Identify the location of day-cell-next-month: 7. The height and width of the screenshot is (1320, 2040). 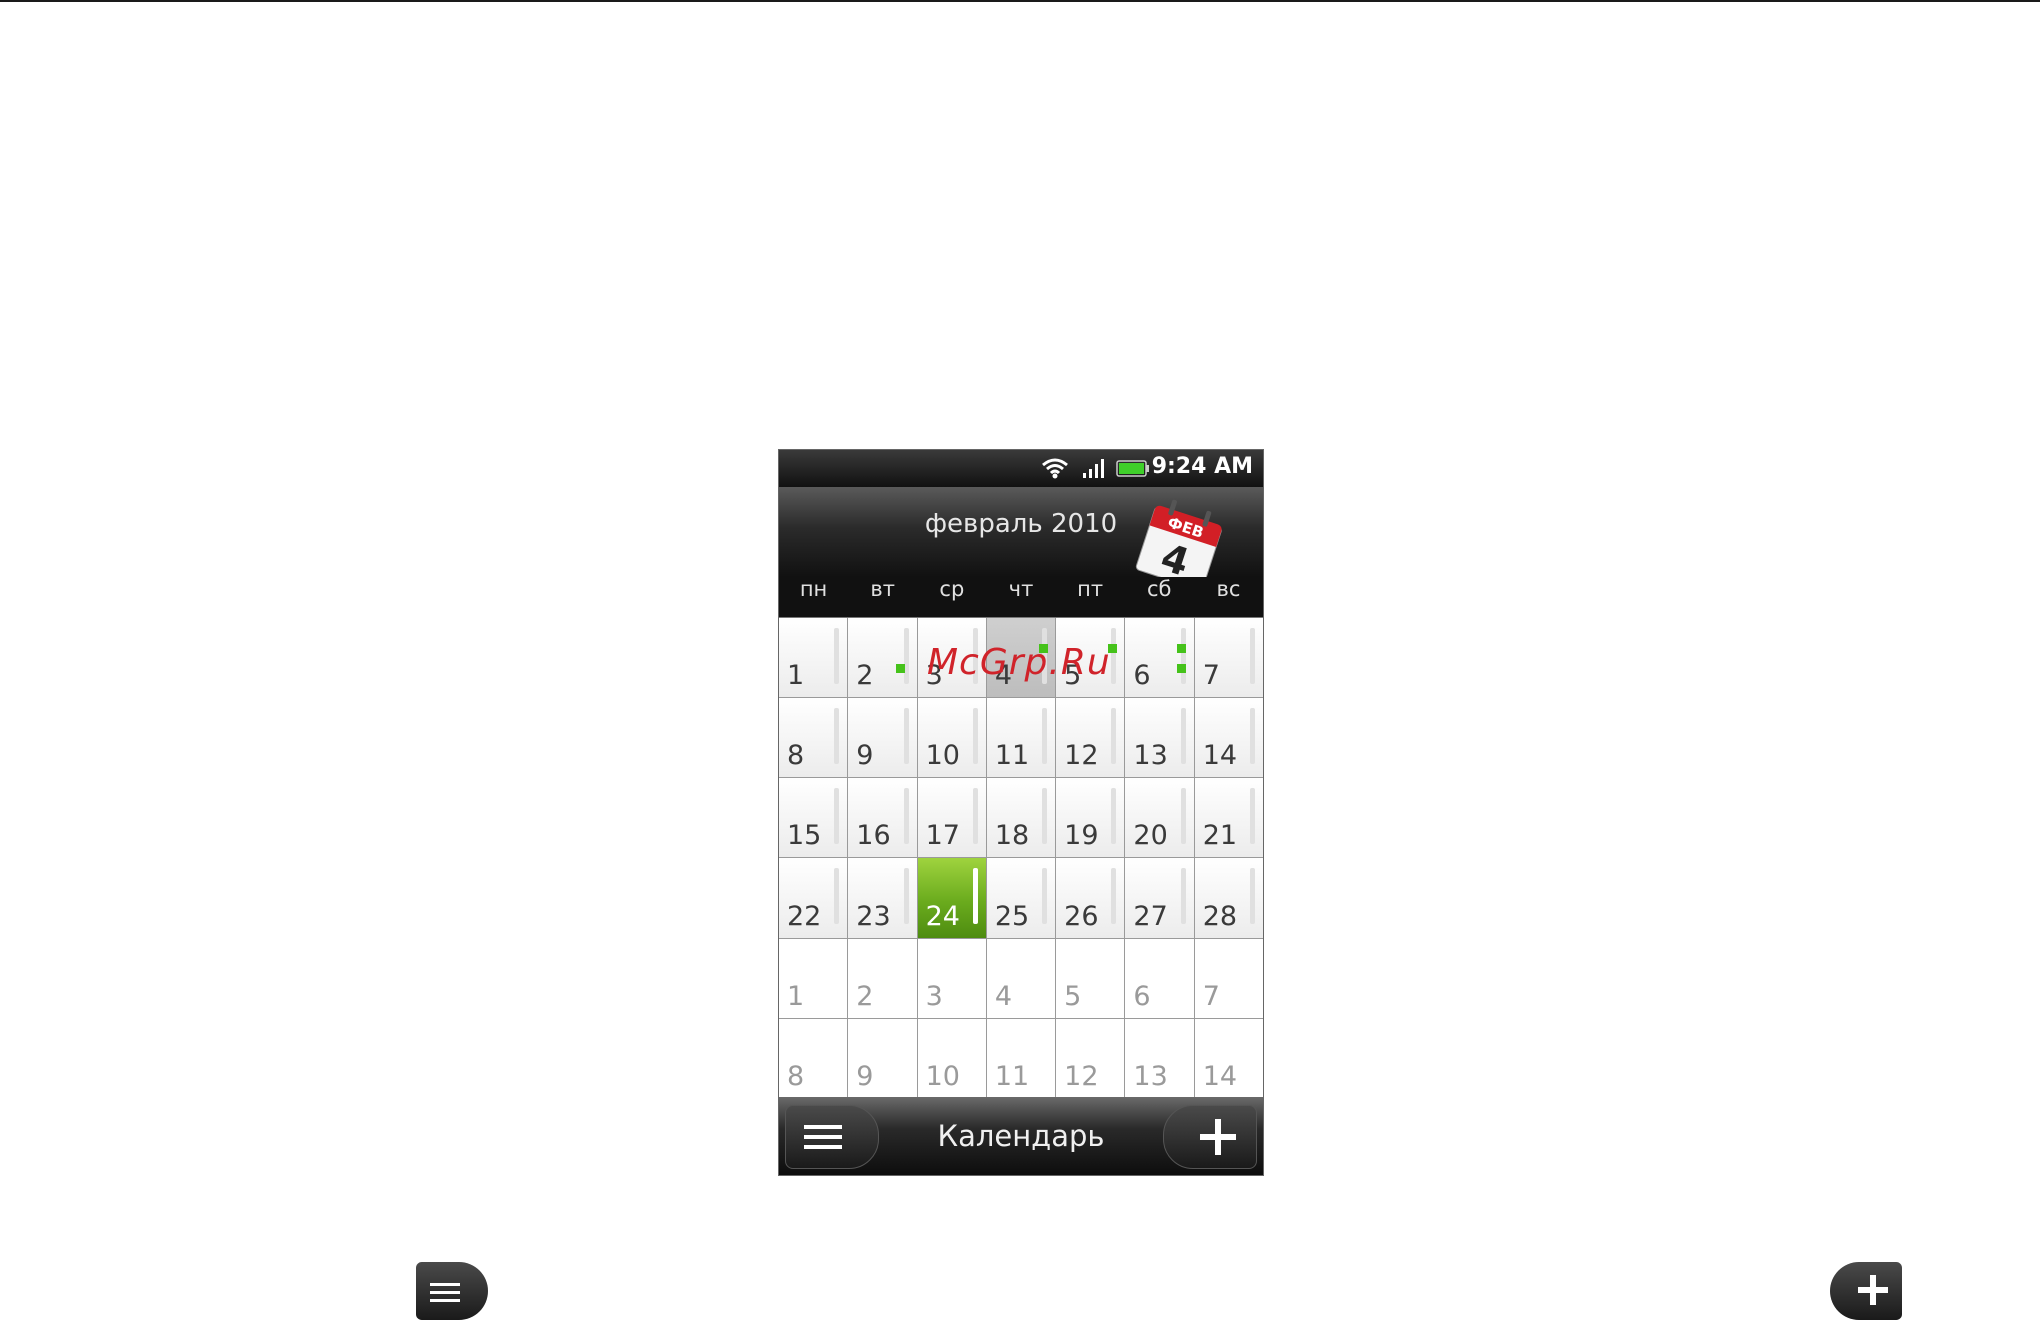
(1228, 978).